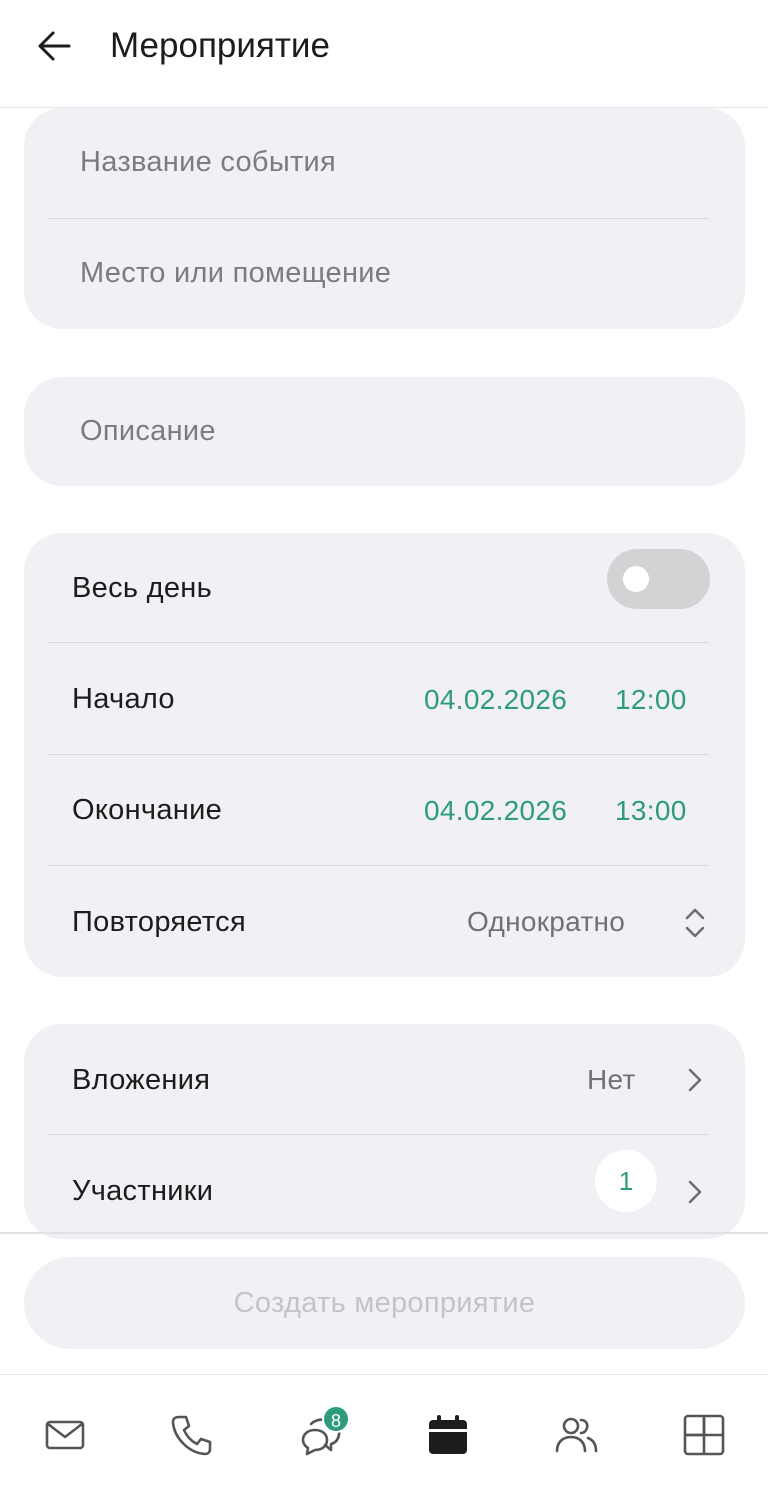 This screenshot has width=768, height=1505. I want to click on phone-icon, so click(191, 1435).